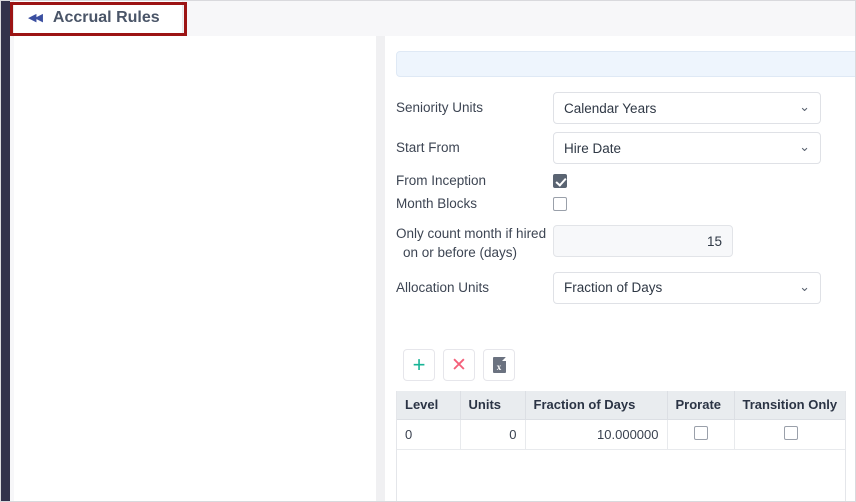 This screenshot has width=856, height=502. I want to click on levels-table-body: 0 0 10.000000, so click(621, 434).